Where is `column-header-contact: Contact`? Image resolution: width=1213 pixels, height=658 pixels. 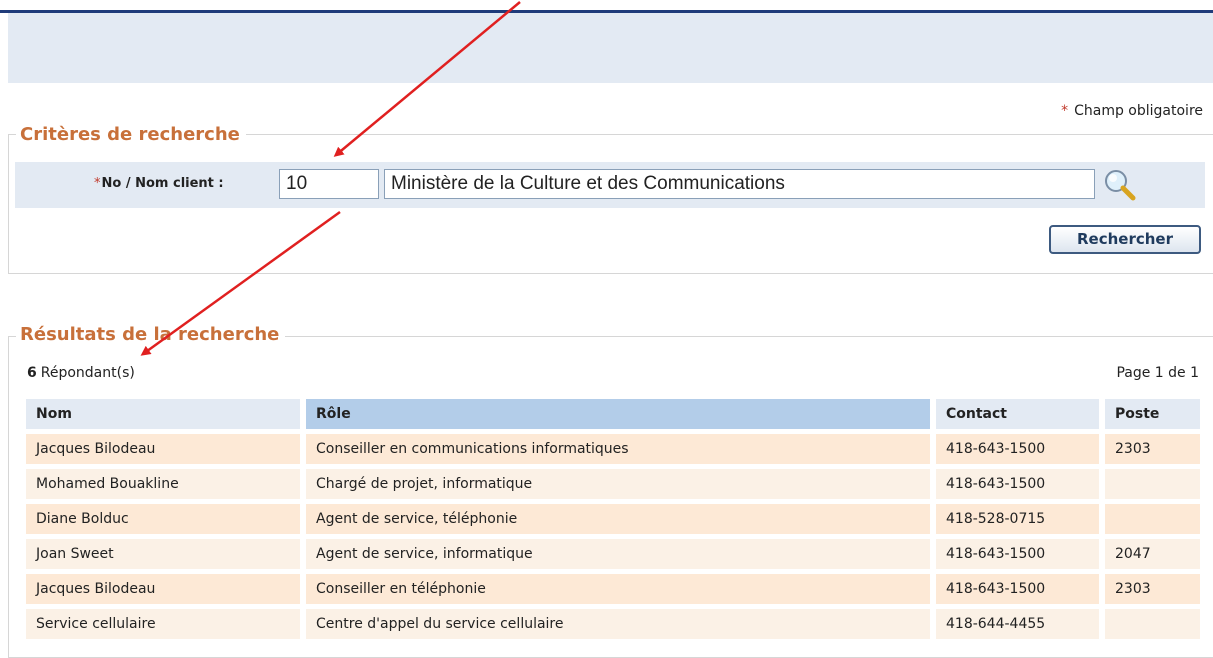 column-header-contact: Contact is located at coordinates (1017, 414).